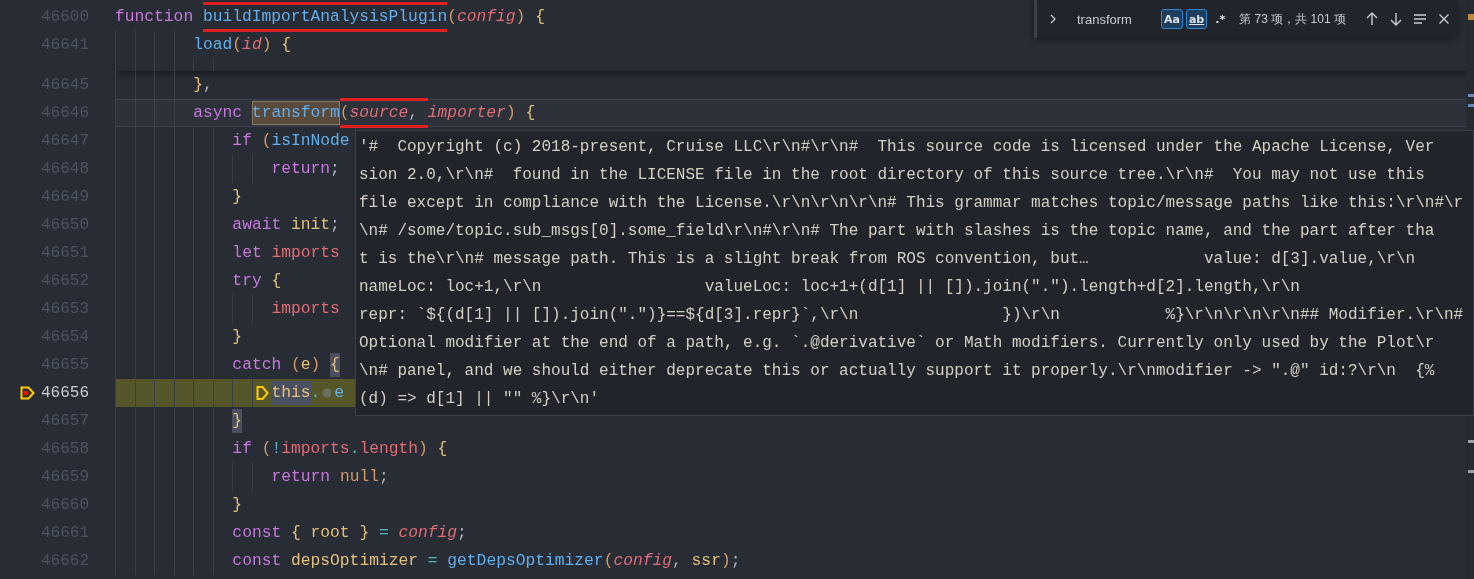 This screenshot has height=579, width=1474. What do you see at coordinates (1220, 19) in the screenshot?
I see `find-option-toggle: .*` at bounding box center [1220, 19].